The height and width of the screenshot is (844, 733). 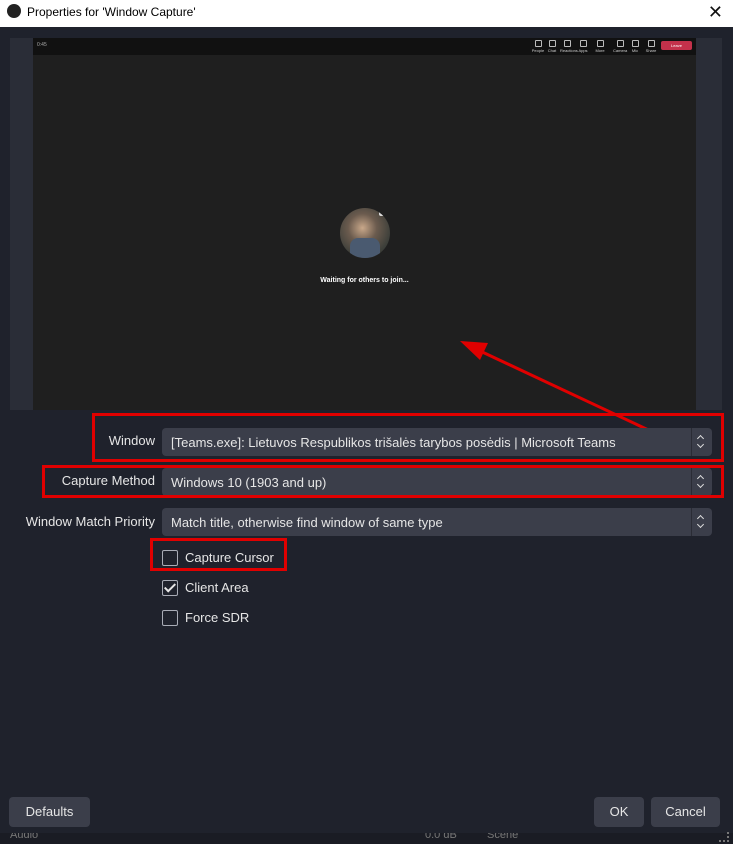 I want to click on highlight-window-row, so click(x=408, y=437).